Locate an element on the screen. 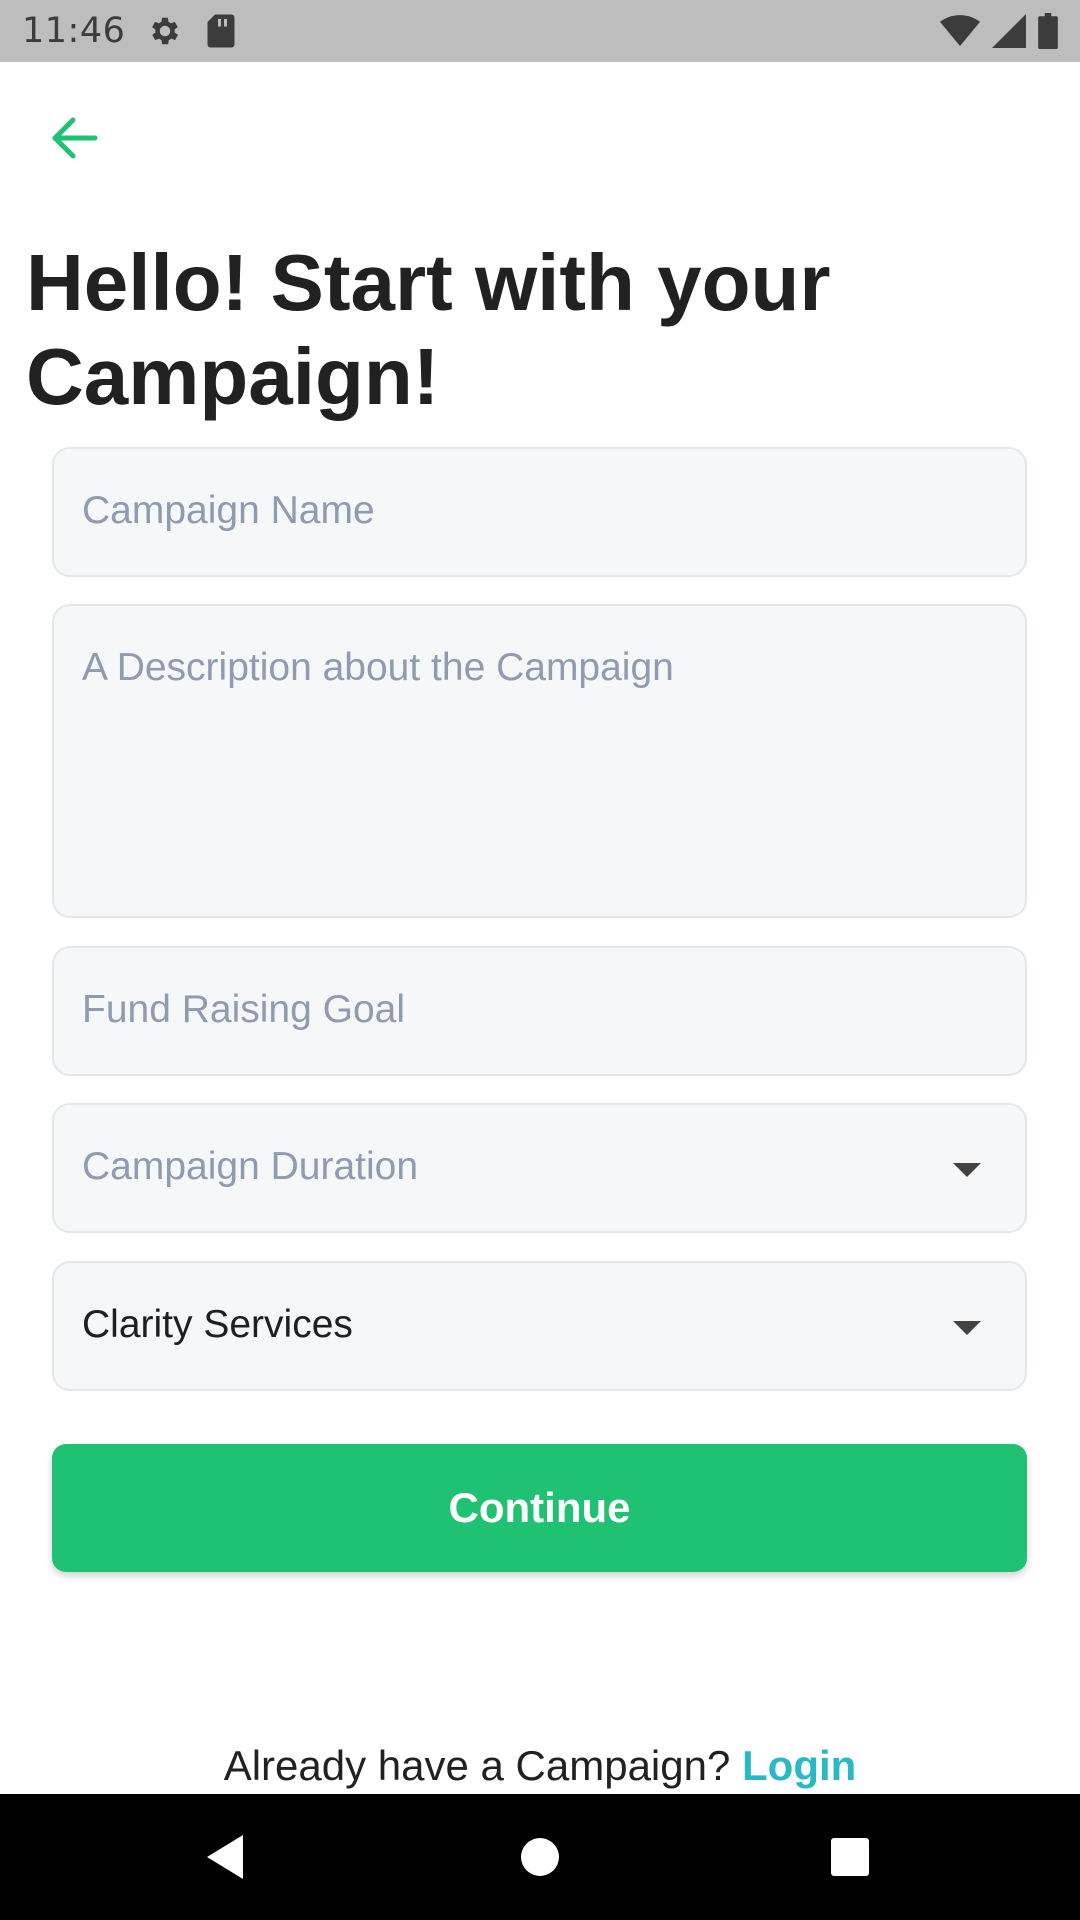 The height and width of the screenshot is (1920, 1080). status-left: 11:46 is located at coordinates (129, 31).